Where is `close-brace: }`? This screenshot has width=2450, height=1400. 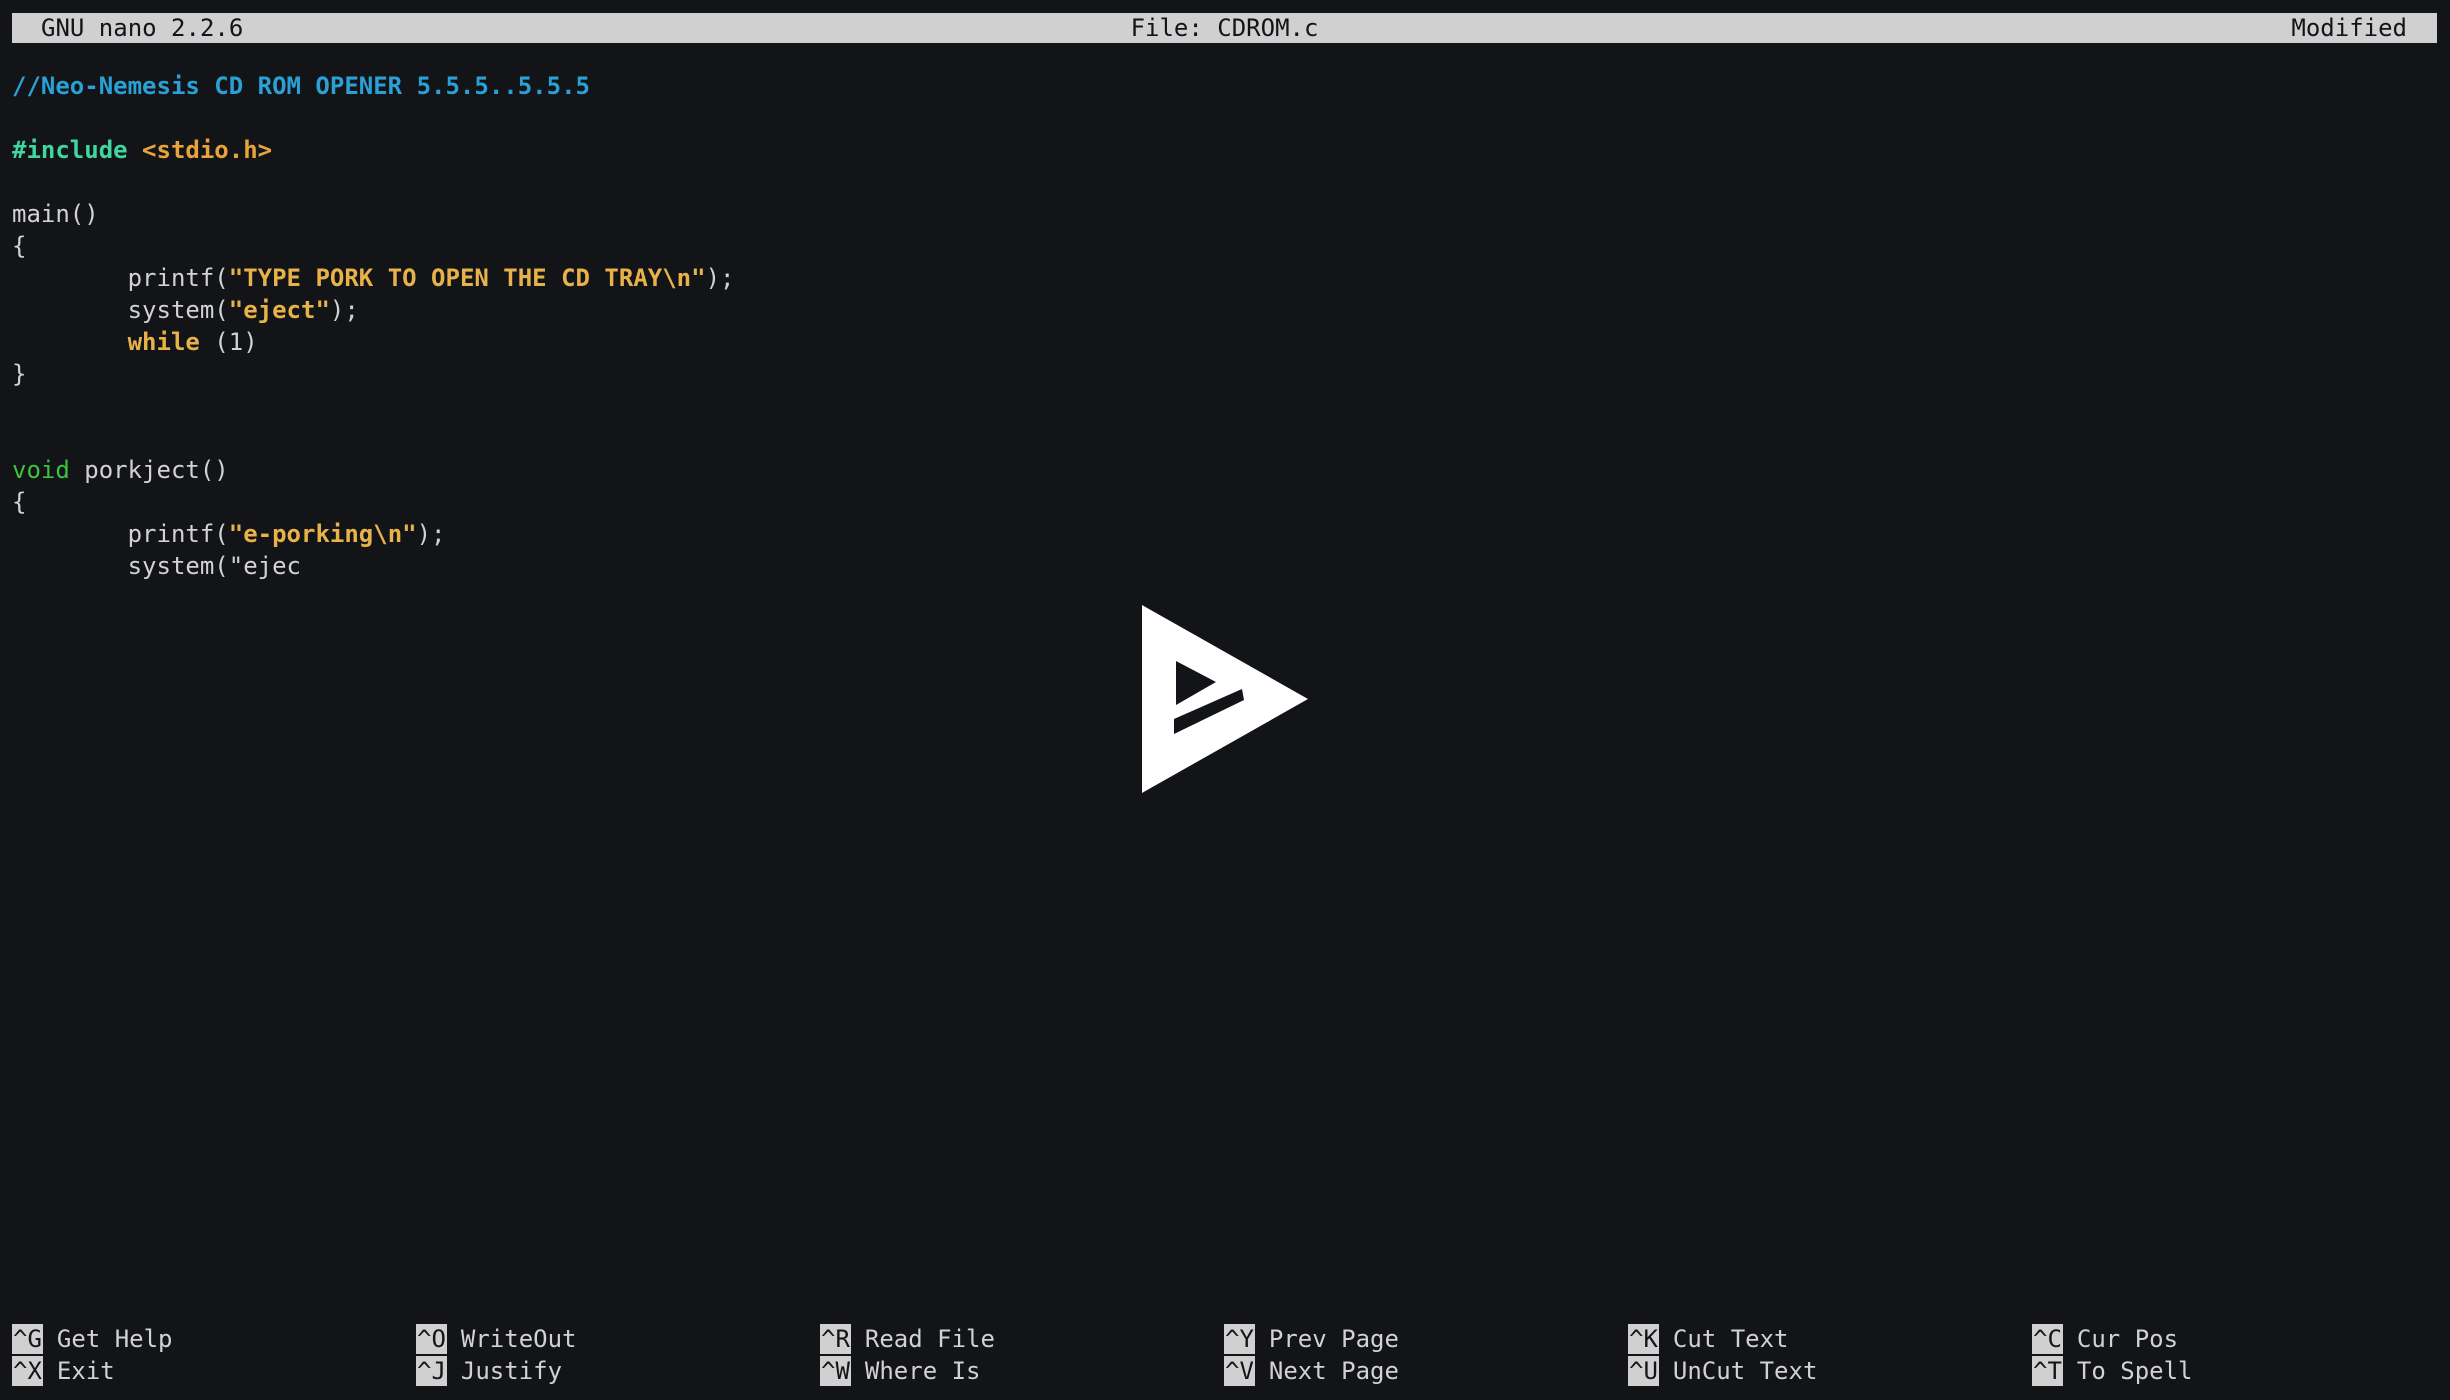 close-brace: } is located at coordinates (19, 374).